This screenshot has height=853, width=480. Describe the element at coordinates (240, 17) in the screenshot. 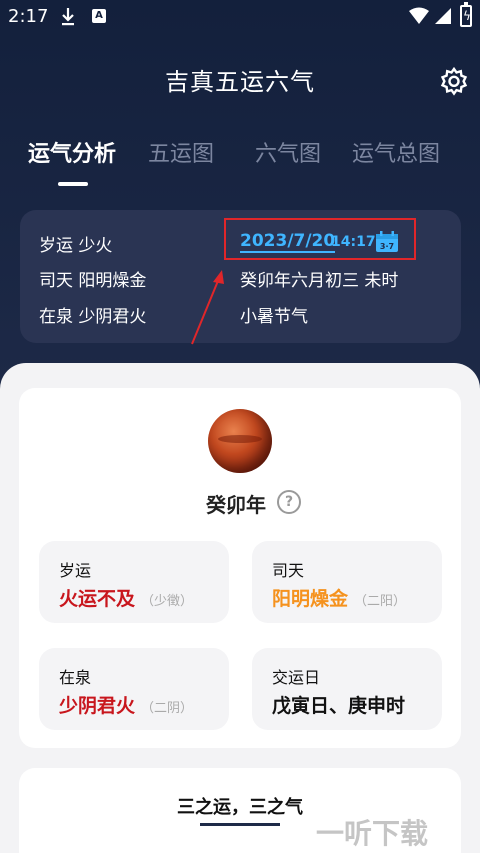

I see `status-bar: 2:17 A ϟ` at that location.